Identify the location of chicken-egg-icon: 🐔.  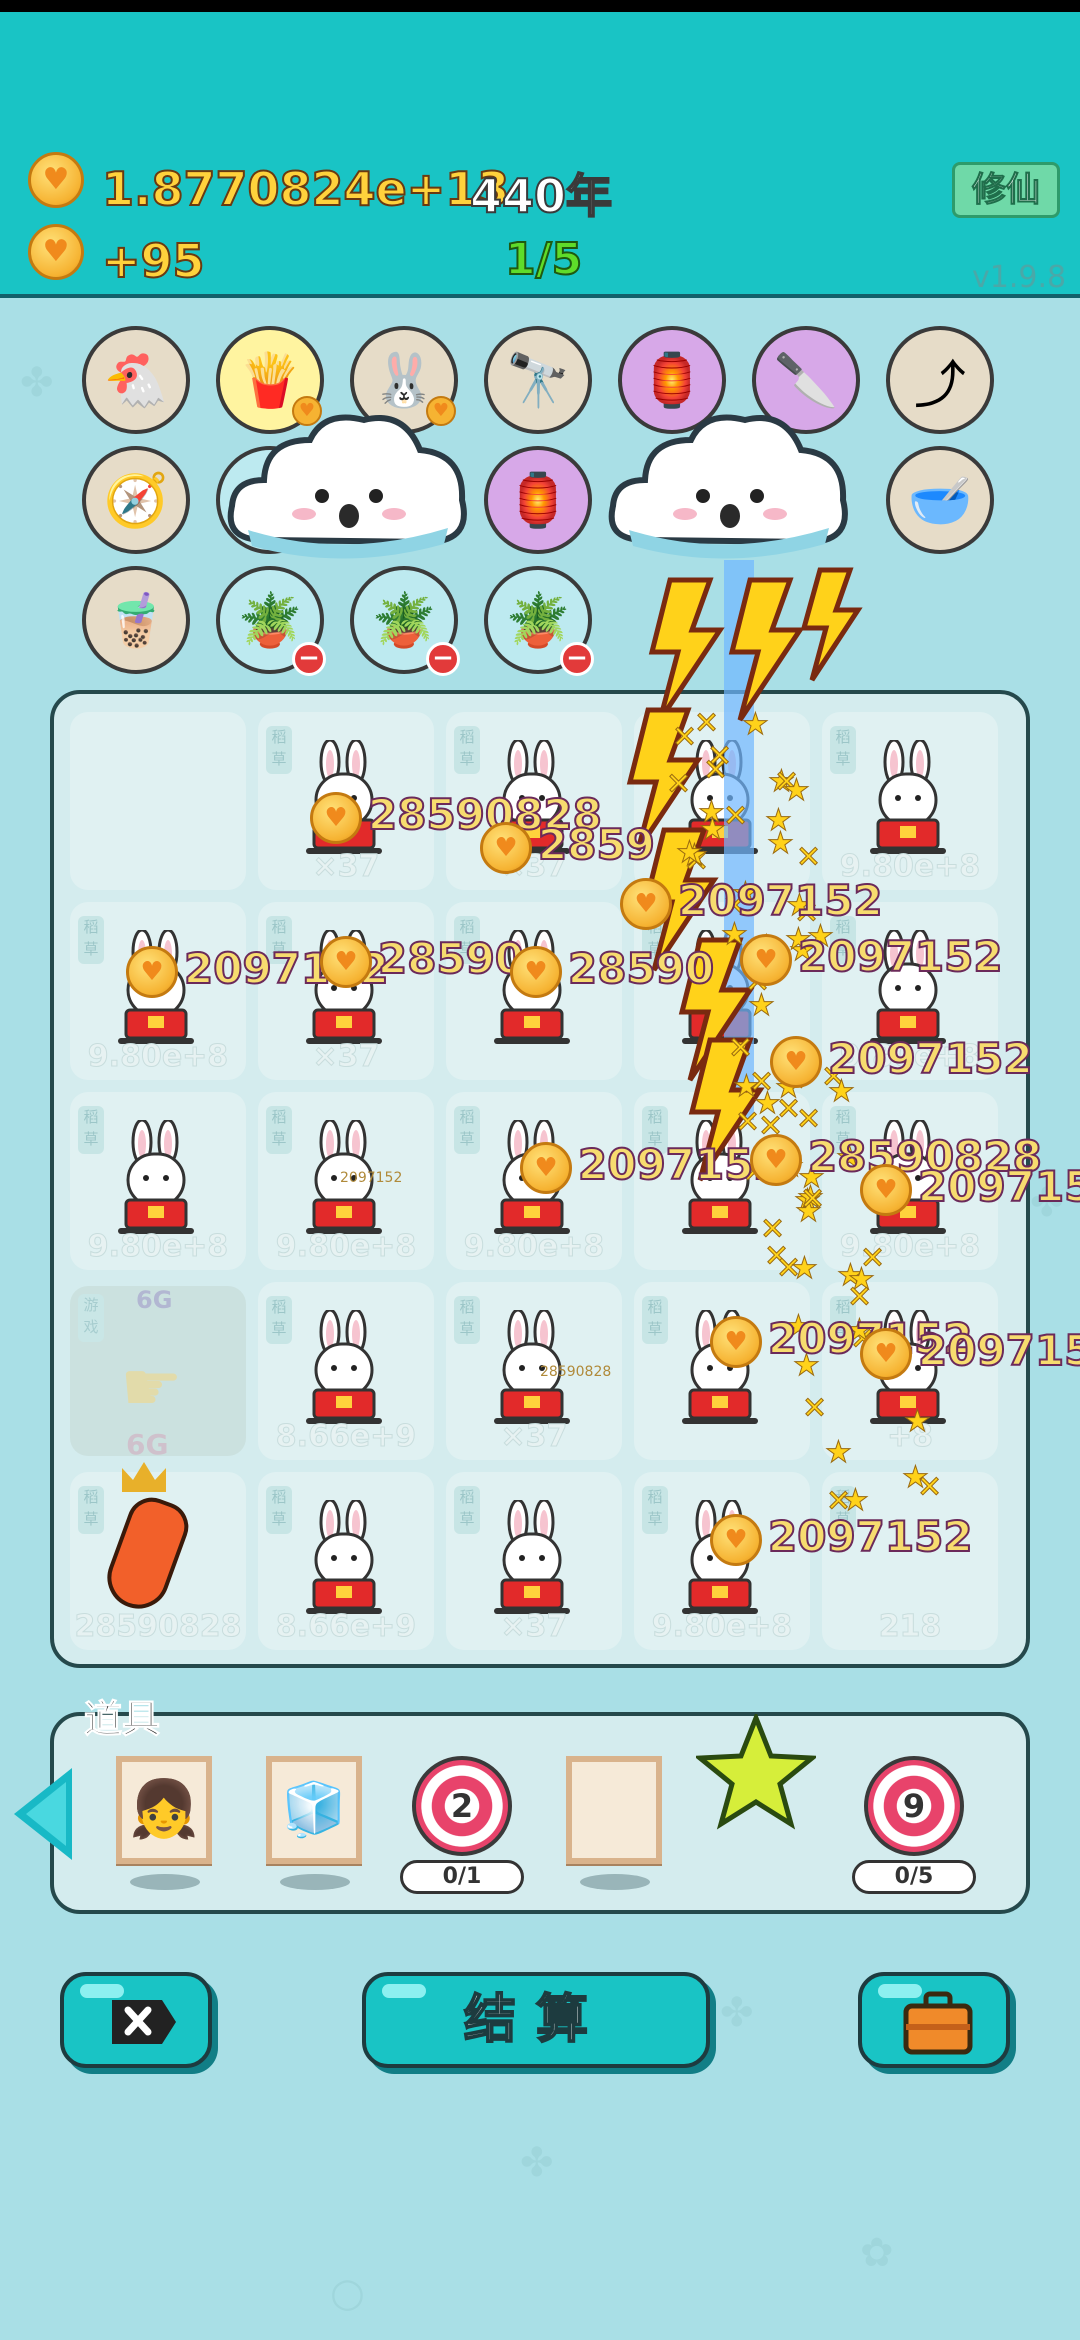
(136, 380).